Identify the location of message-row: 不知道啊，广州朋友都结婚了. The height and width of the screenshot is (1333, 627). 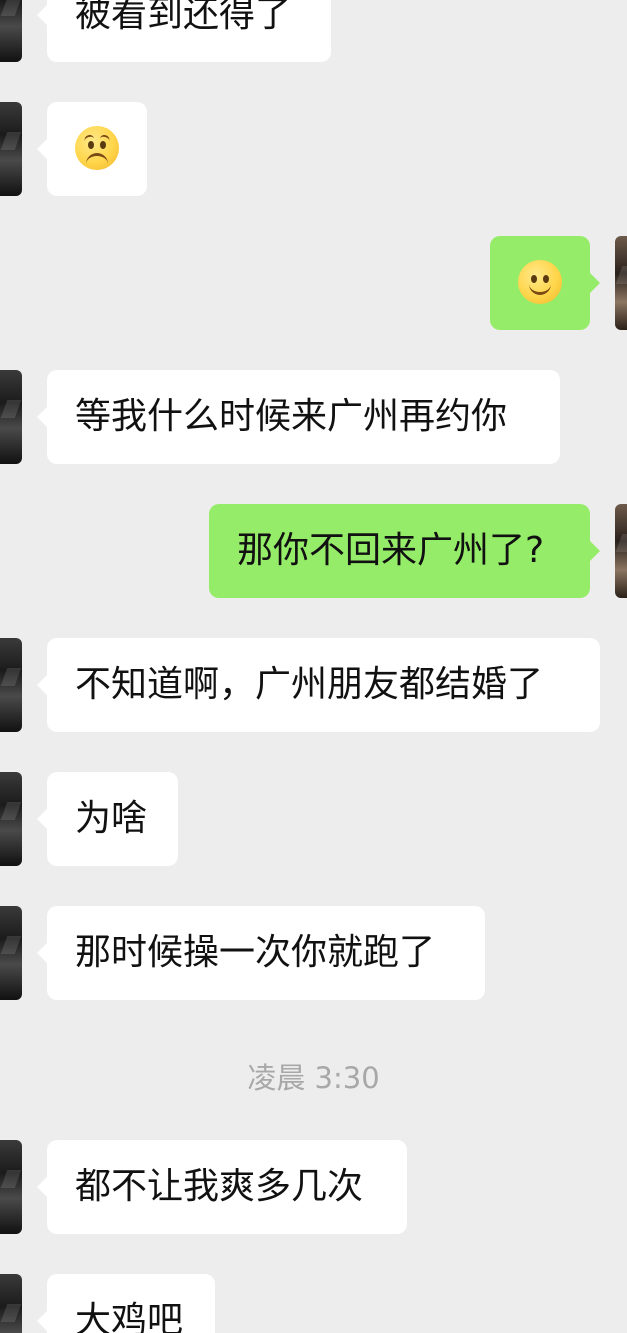
(313, 685).